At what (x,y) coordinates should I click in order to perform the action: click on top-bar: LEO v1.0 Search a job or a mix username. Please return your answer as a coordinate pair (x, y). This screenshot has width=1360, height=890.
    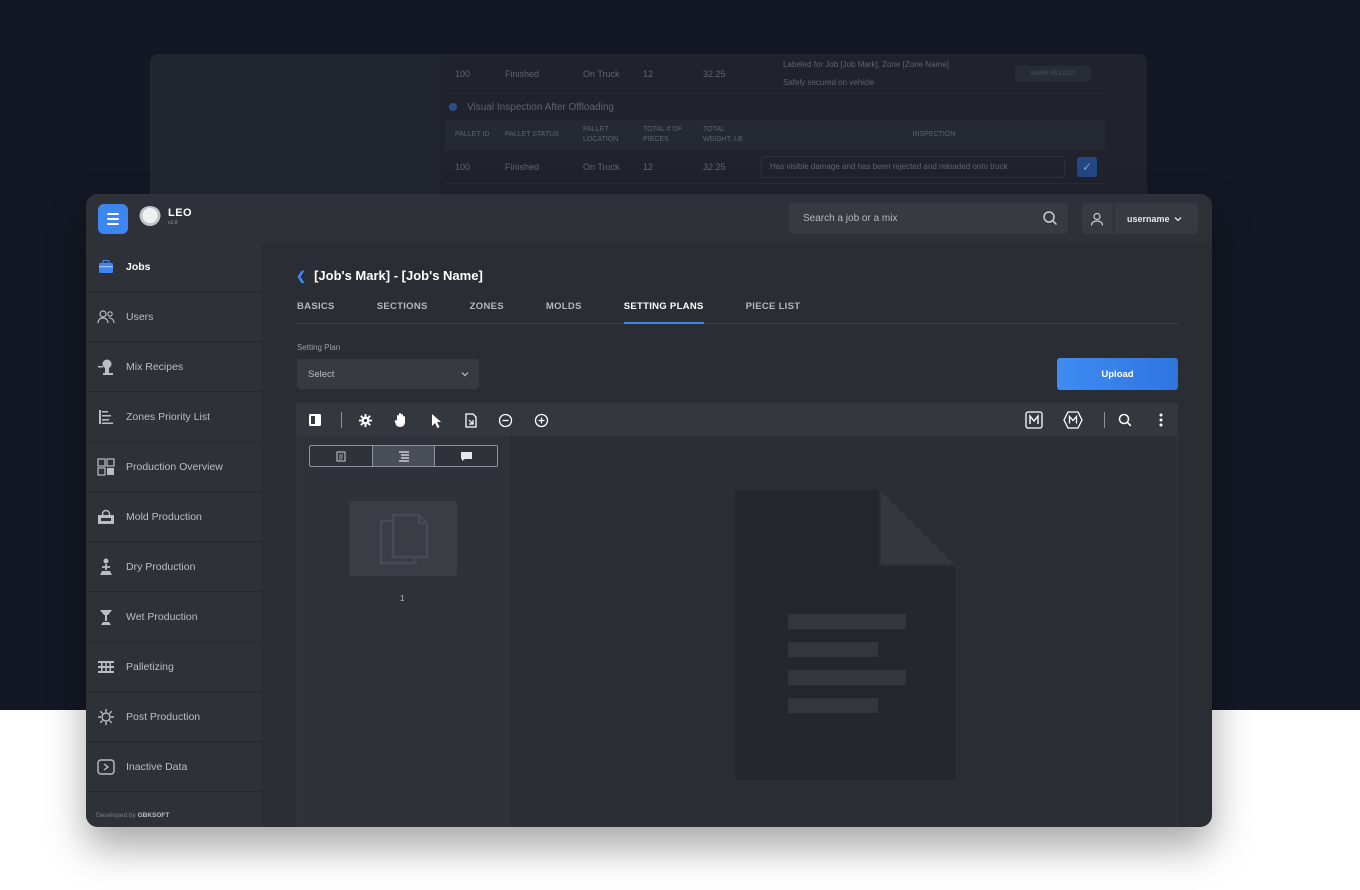
    Looking at the image, I should click on (649, 218).